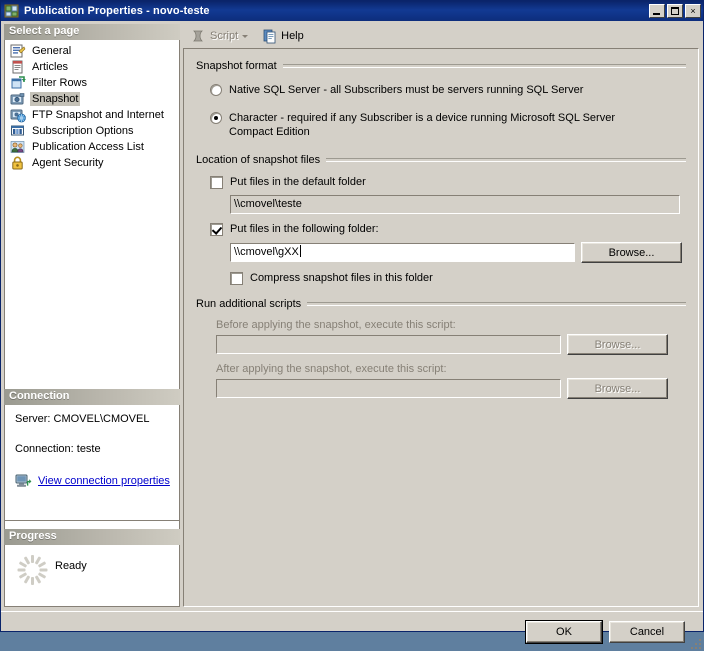 This screenshot has width=704, height=651. I want to click on minimize-icon, so click(656, 14).